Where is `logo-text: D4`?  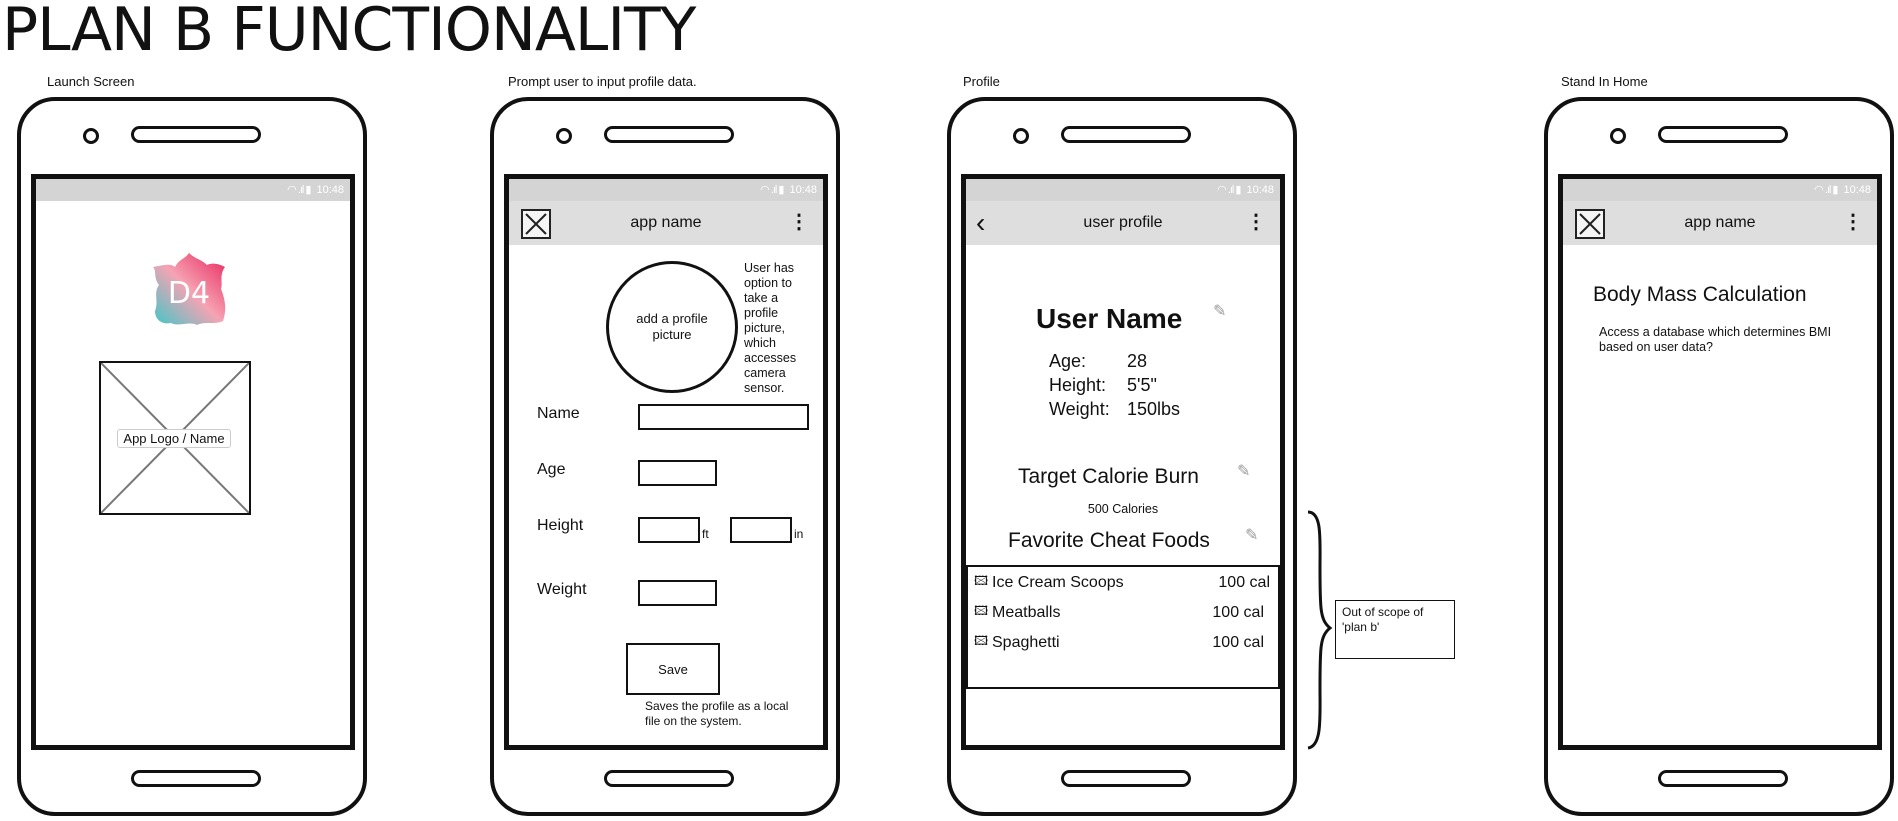
logo-text: D4 is located at coordinates (189, 293).